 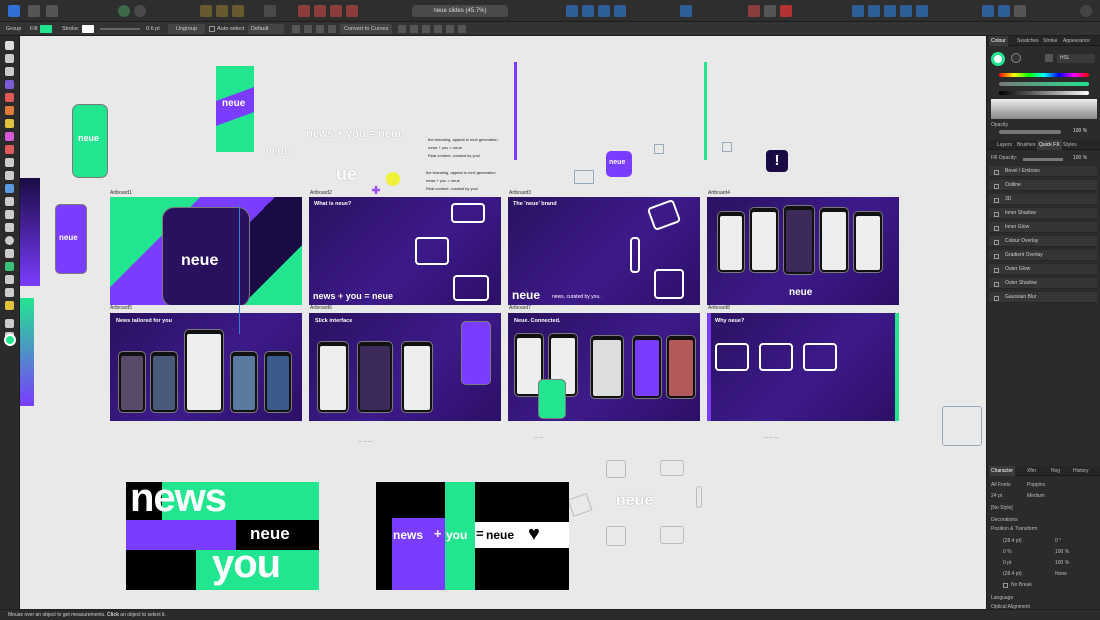 I want to click on transparency-tool-icon, so click(x=9, y=149).